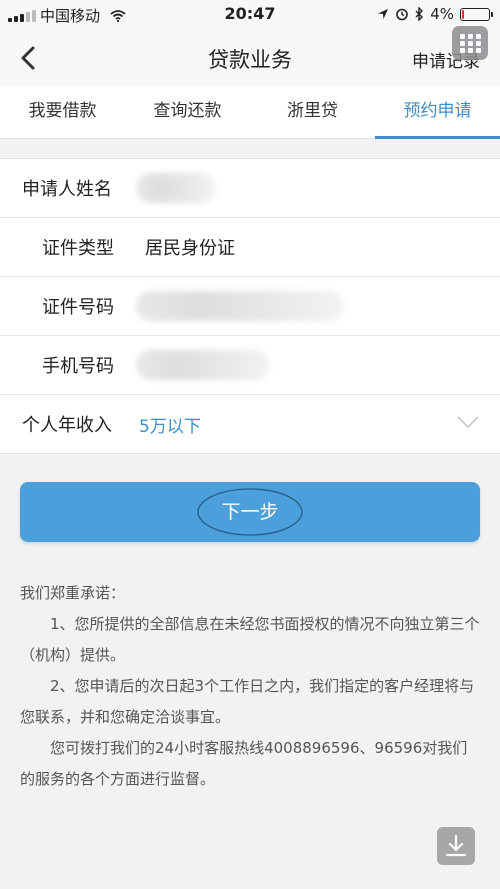  What do you see at coordinates (402, 14) in the screenshot?
I see `alarm-icon` at bounding box center [402, 14].